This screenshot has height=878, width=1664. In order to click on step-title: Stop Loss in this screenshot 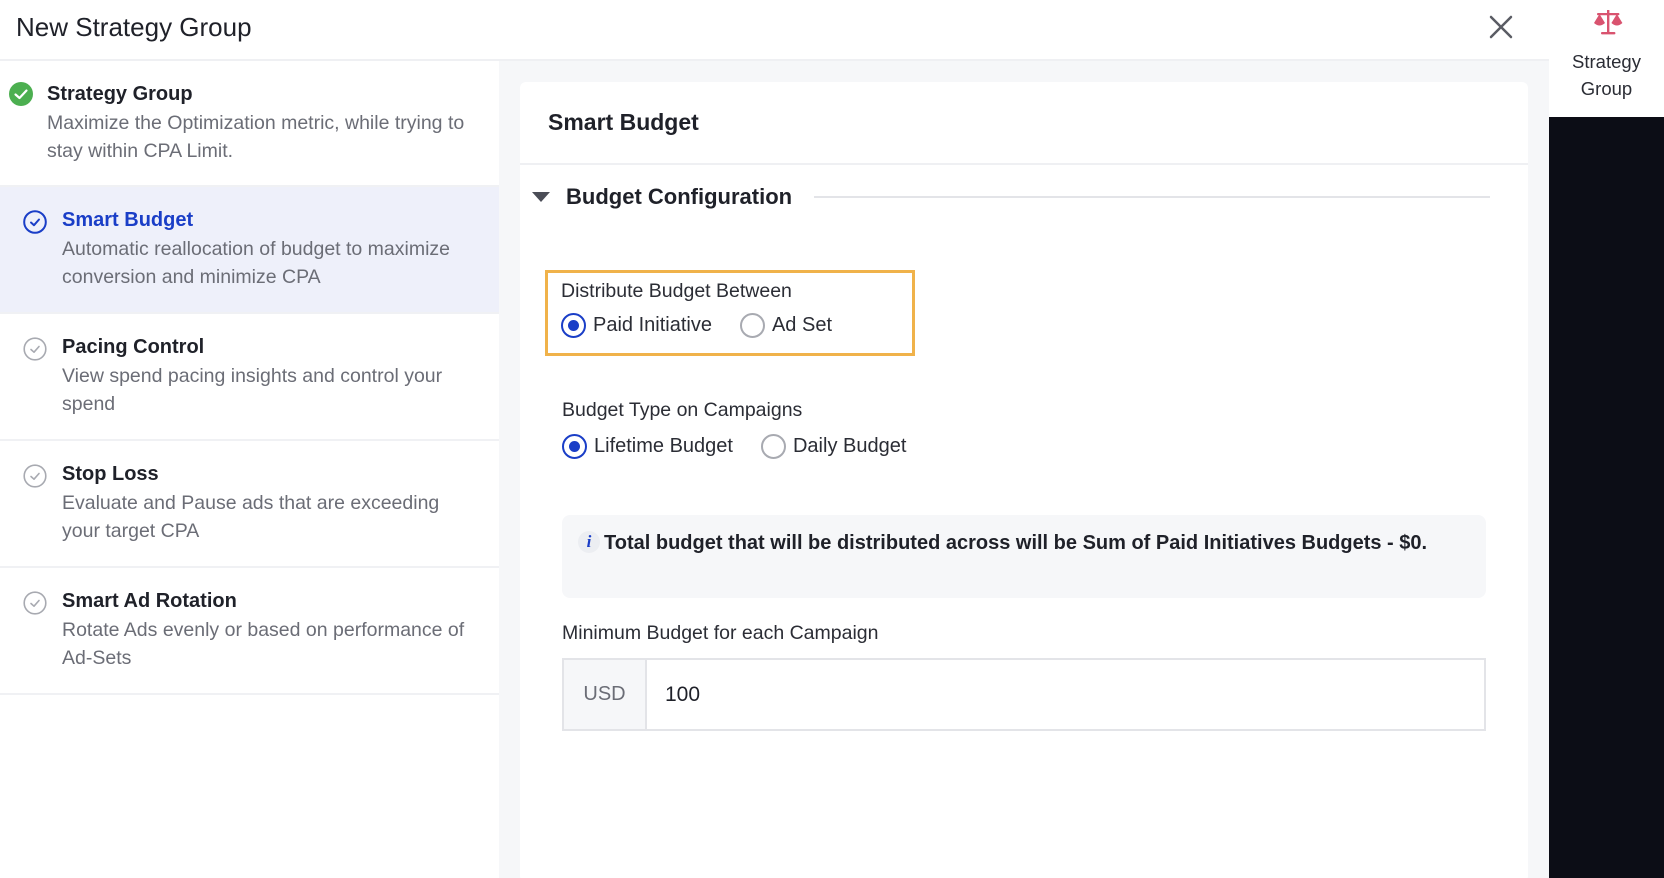, I will do `click(110, 474)`.